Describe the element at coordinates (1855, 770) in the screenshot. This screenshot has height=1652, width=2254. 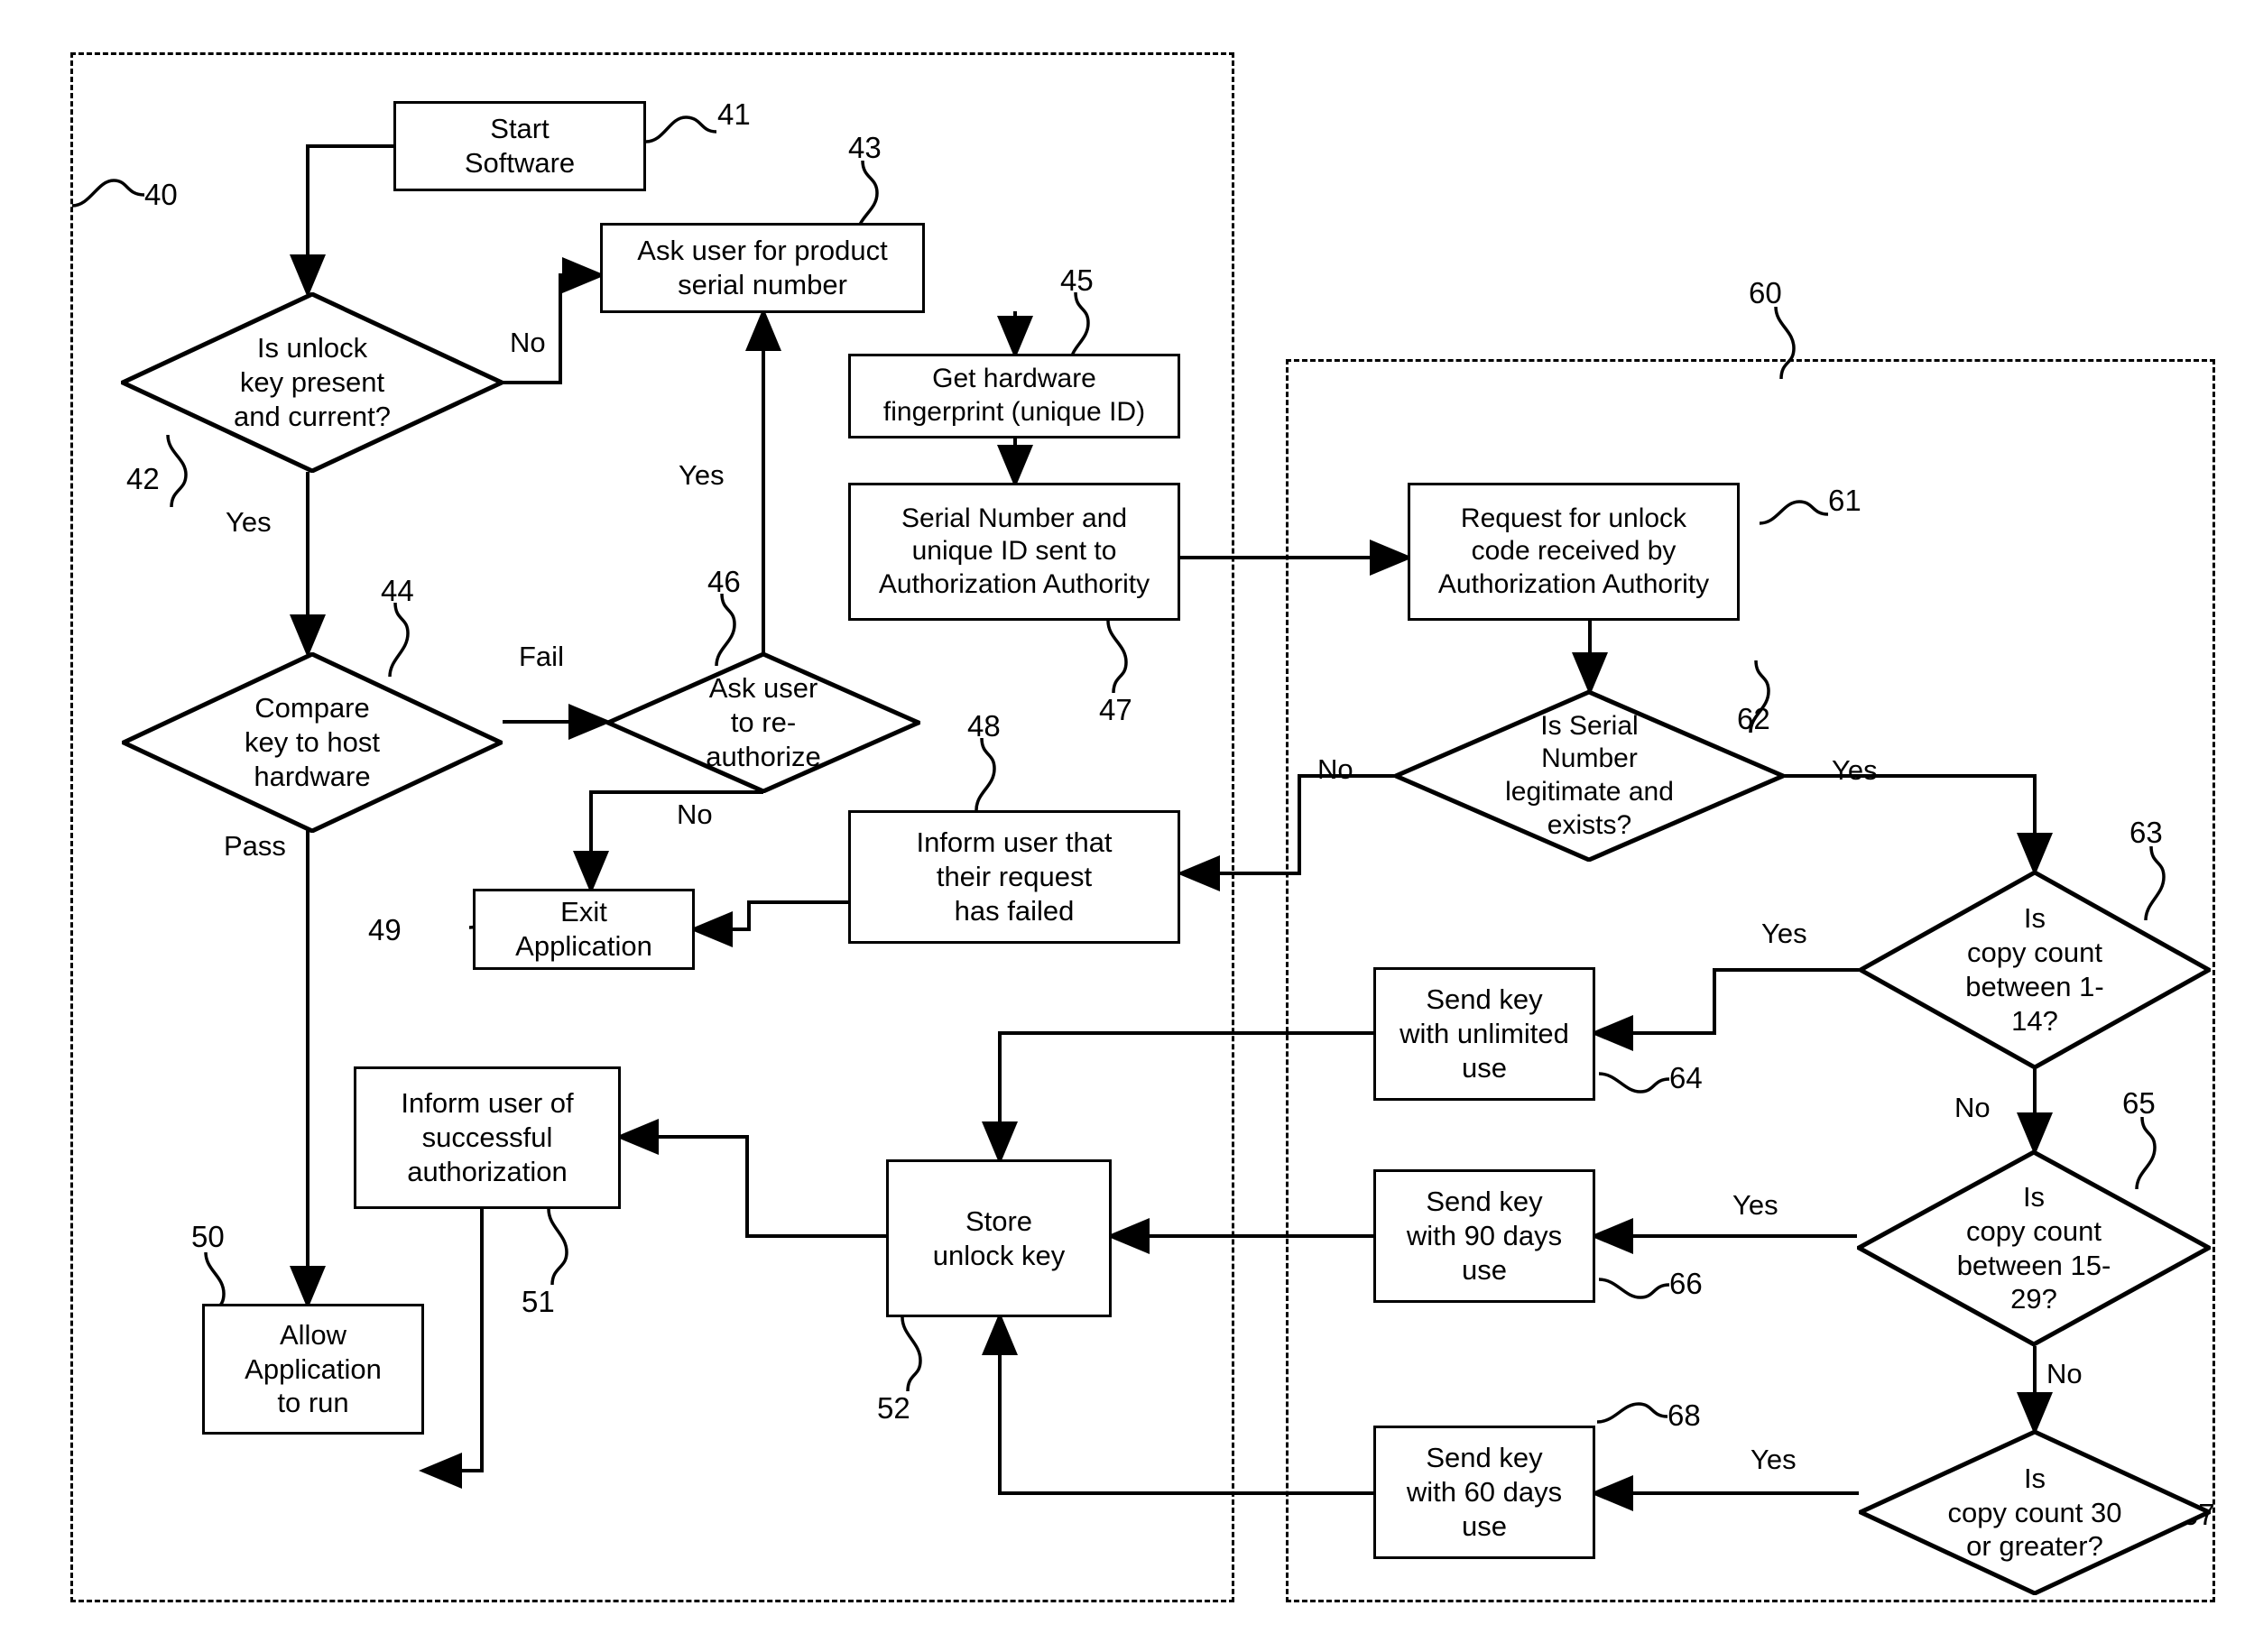
I see `edge-label-62-yes: Yes` at that location.